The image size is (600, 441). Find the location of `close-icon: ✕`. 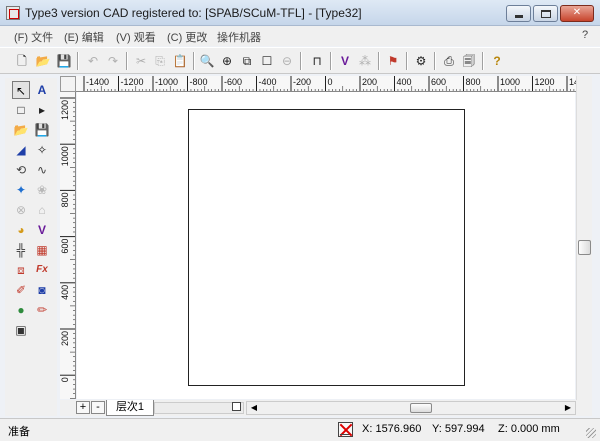

close-icon: ✕ is located at coordinates (577, 12).